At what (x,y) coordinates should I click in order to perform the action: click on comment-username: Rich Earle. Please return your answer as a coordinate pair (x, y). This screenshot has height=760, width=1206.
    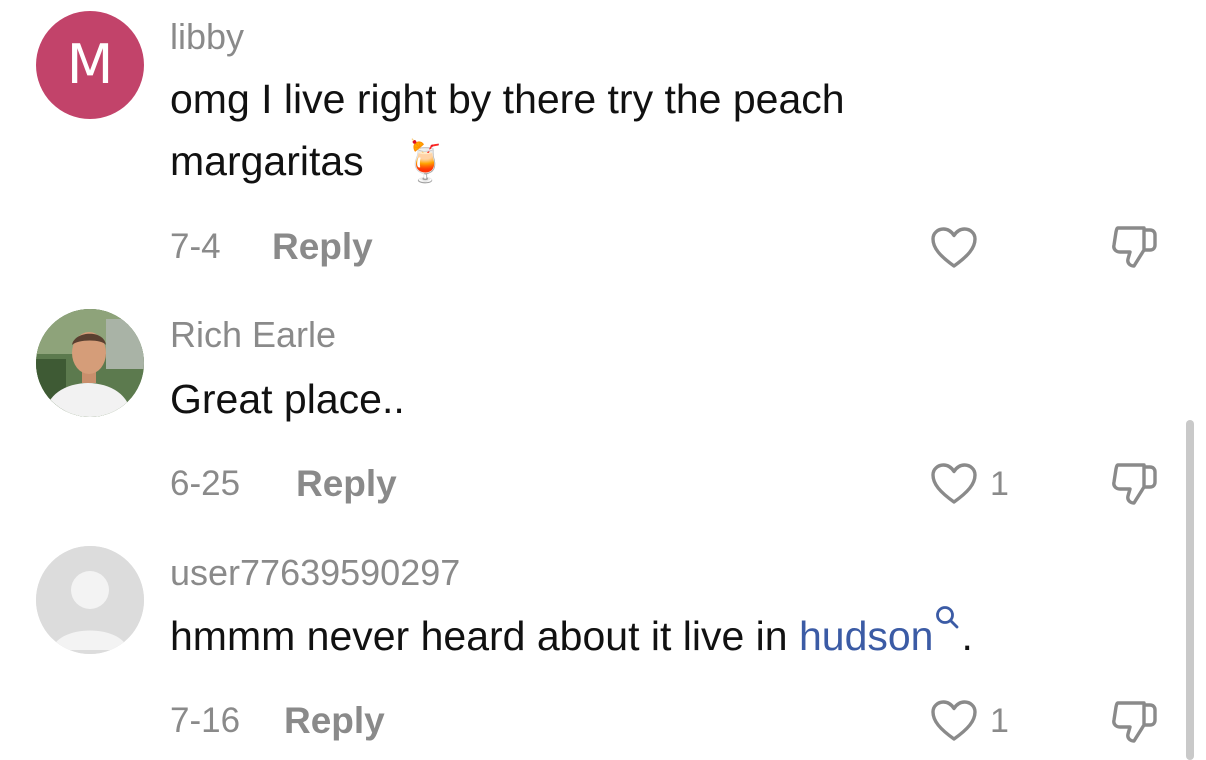
    Looking at the image, I should click on (253, 335).